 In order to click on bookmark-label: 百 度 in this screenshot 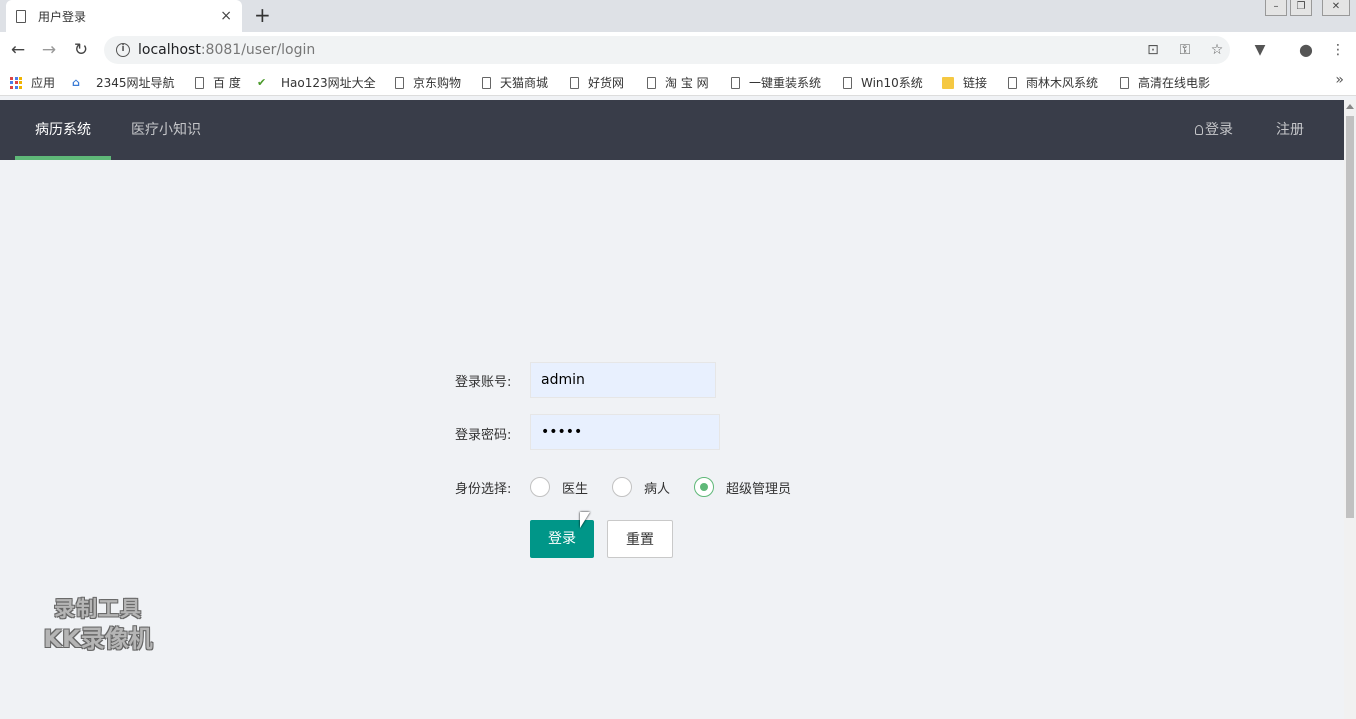, I will do `click(227, 83)`.